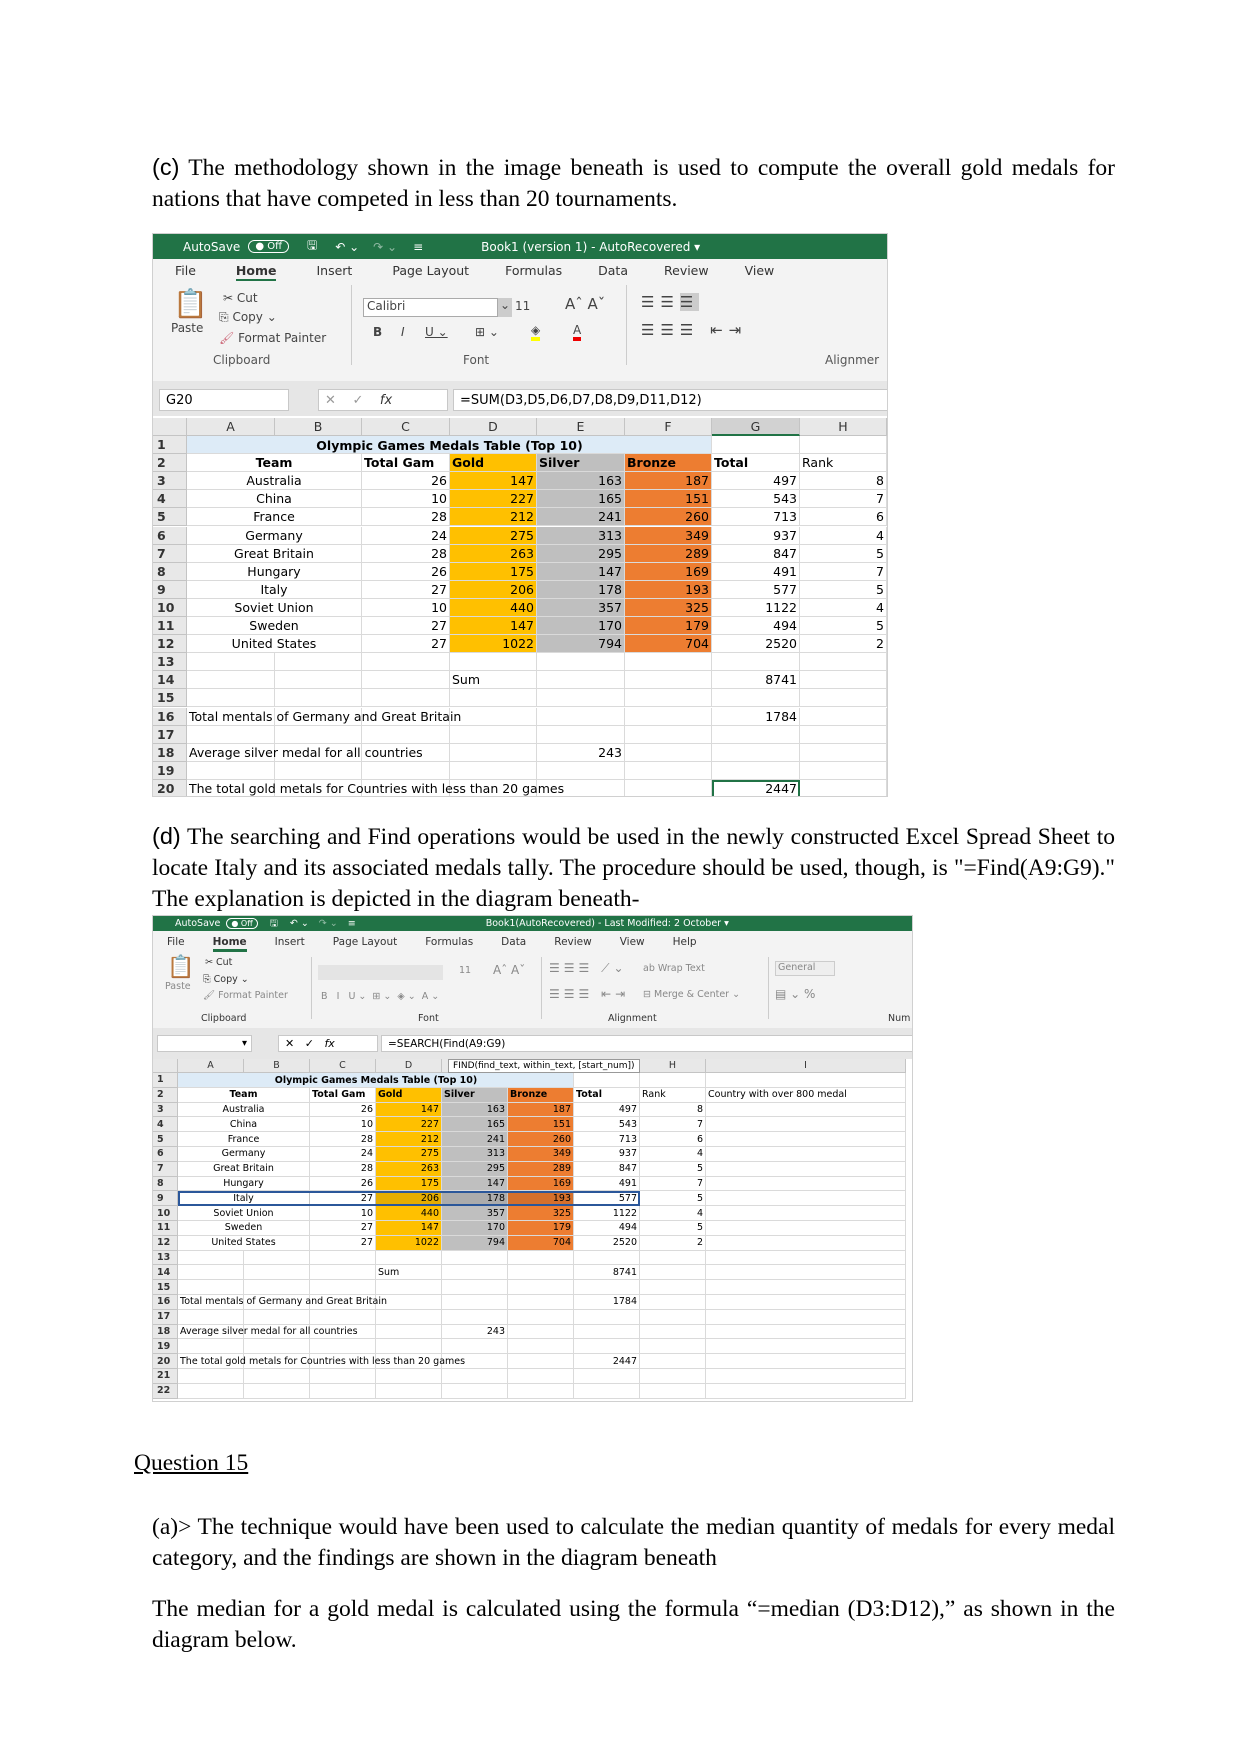 Image resolution: width=1241 pixels, height=1754 pixels. I want to click on paste-button: Paste, so click(178, 986).